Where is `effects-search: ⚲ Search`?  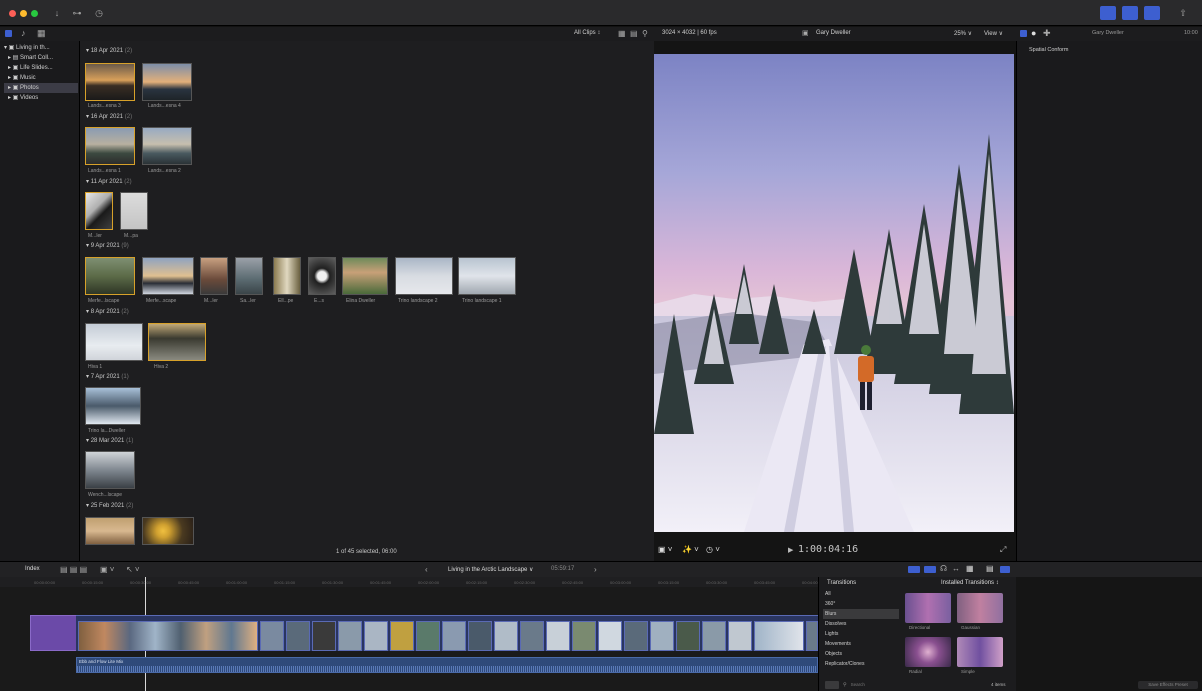
effects-search: ⚲ Search is located at coordinates (898, 685).